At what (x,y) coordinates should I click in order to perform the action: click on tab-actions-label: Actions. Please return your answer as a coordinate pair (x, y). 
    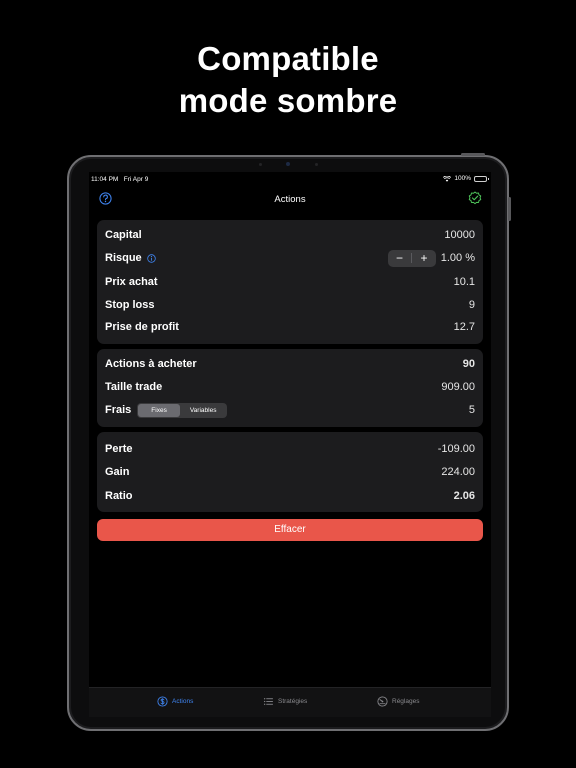
    Looking at the image, I should click on (183, 701).